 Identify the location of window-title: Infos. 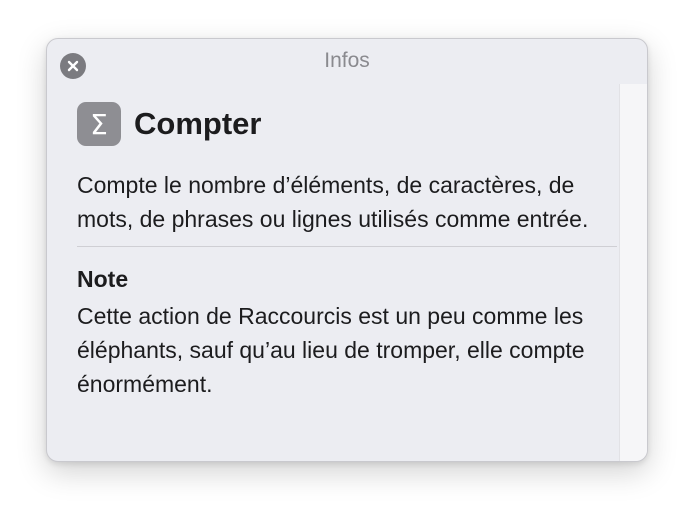
(347, 60).